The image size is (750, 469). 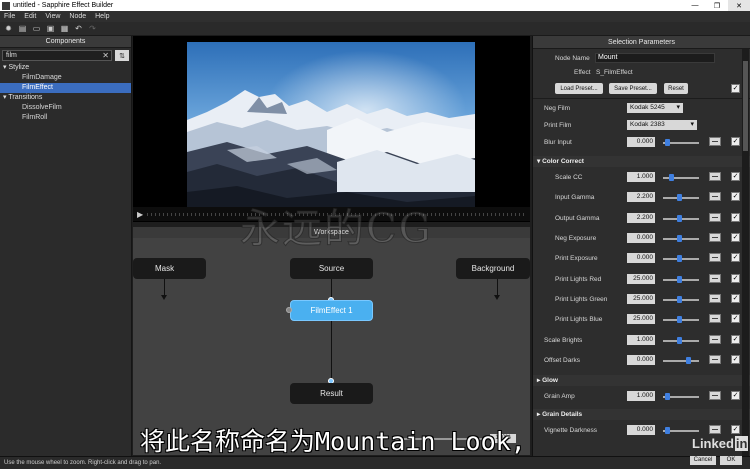 What do you see at coordinates (695, 5) in the screenshot?
I see `minimize-button: —` at bounding box center [695, 5].